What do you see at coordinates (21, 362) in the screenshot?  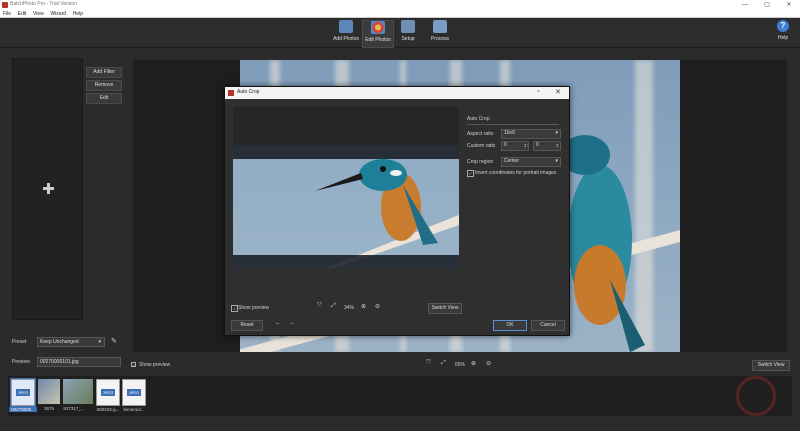 I see `preview-label: Preview` at bounding box center [21, 362].